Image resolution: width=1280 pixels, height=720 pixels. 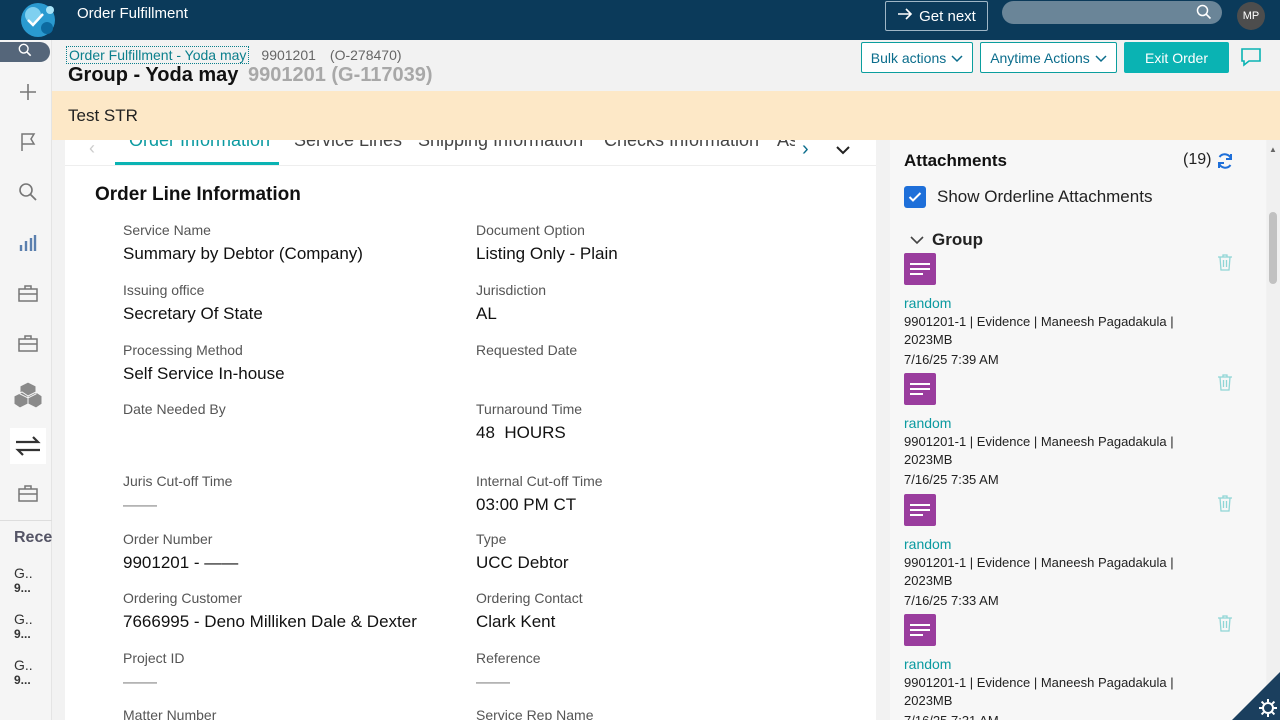 I want to click on tab-shipping-information: Shipping Information, so click(x=500, y=145).